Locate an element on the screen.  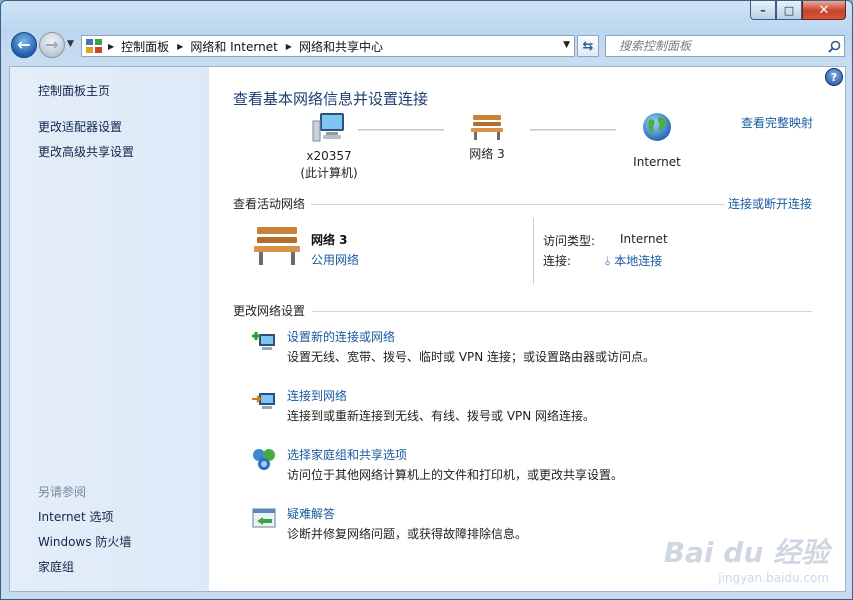
minimize-icon: – is located at coordinates (763, 10).